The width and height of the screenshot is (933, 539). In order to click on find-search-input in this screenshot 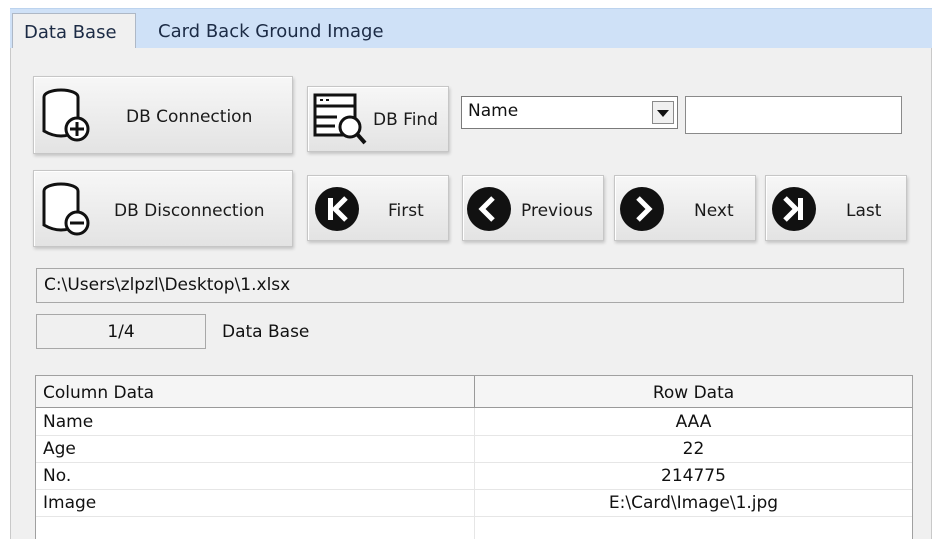, I will do `click(793, 115)`.